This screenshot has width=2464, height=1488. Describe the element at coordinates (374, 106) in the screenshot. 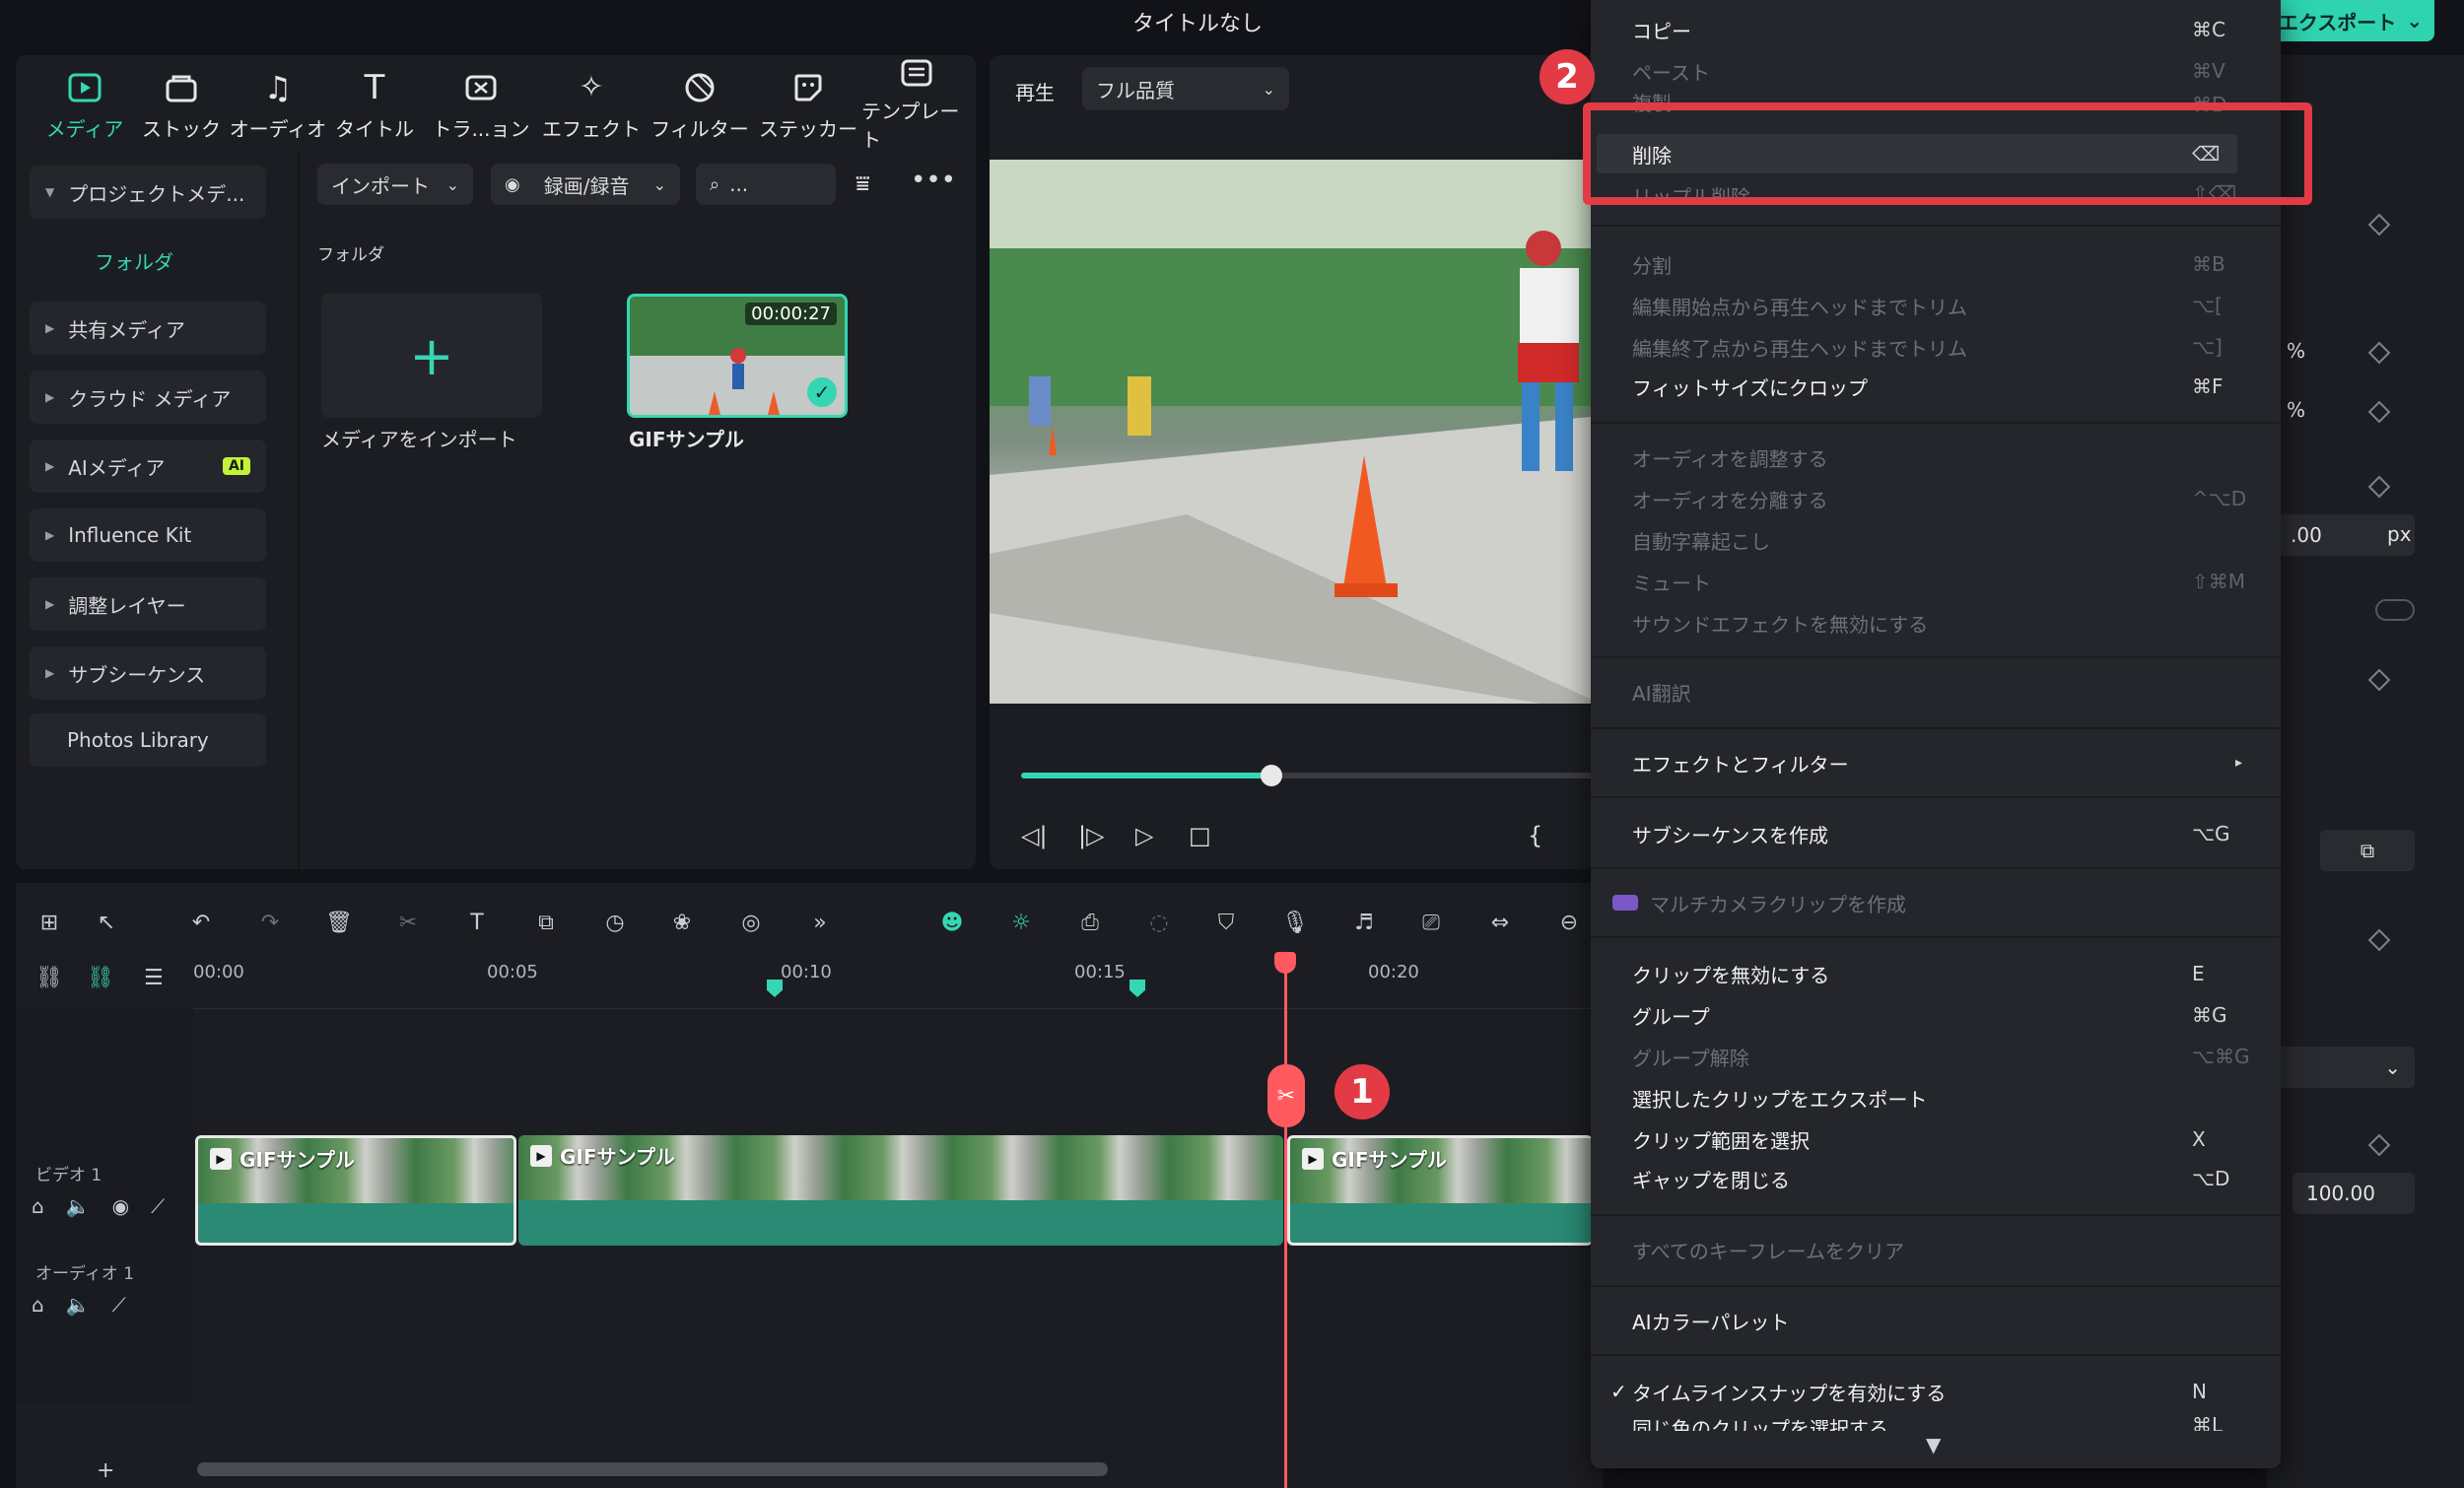

I see `tab-title: T タイトル` at that location.